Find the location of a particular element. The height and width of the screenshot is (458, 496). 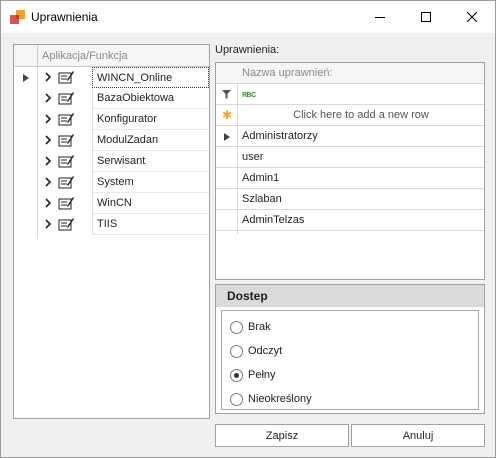

filter-row-indicator is located at coordinates (227, 94).